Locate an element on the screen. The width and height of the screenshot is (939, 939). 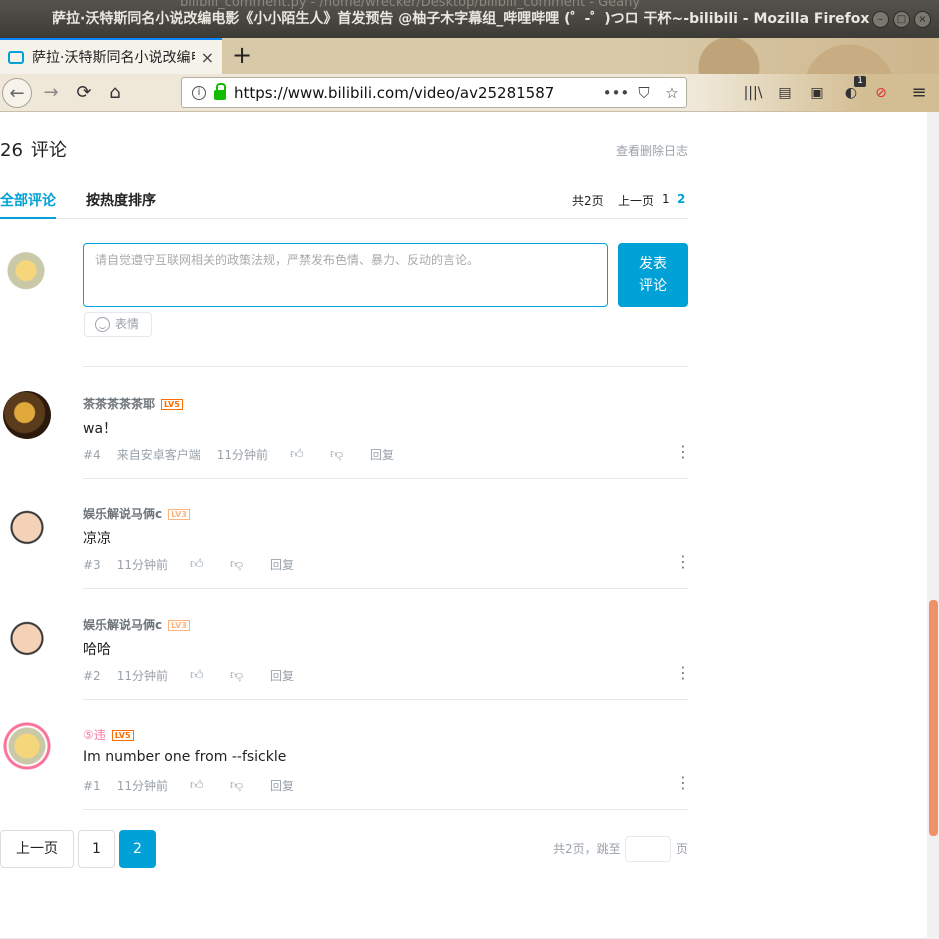
jump-unit: 页 is located at coordinates (682, 849).